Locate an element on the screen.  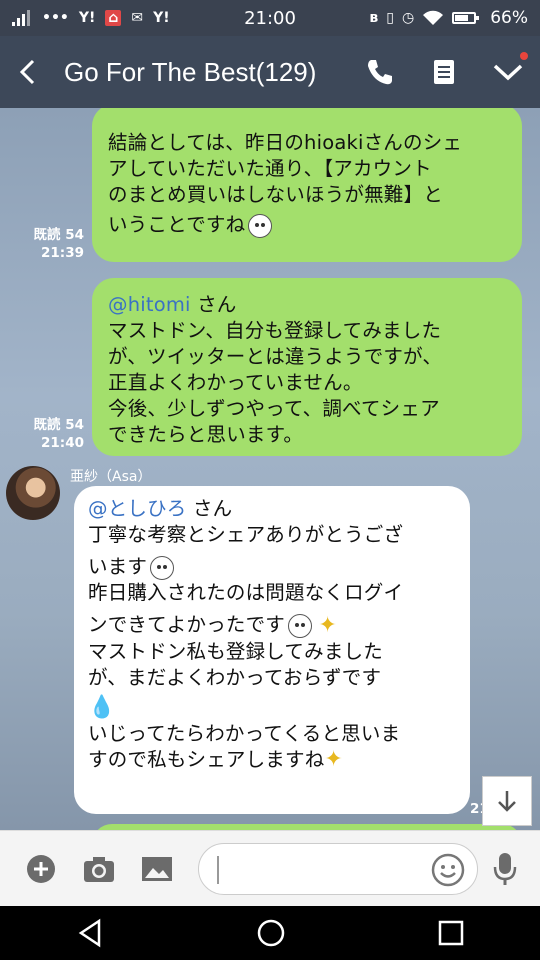
voice-button is located at coordinates (505, 869).